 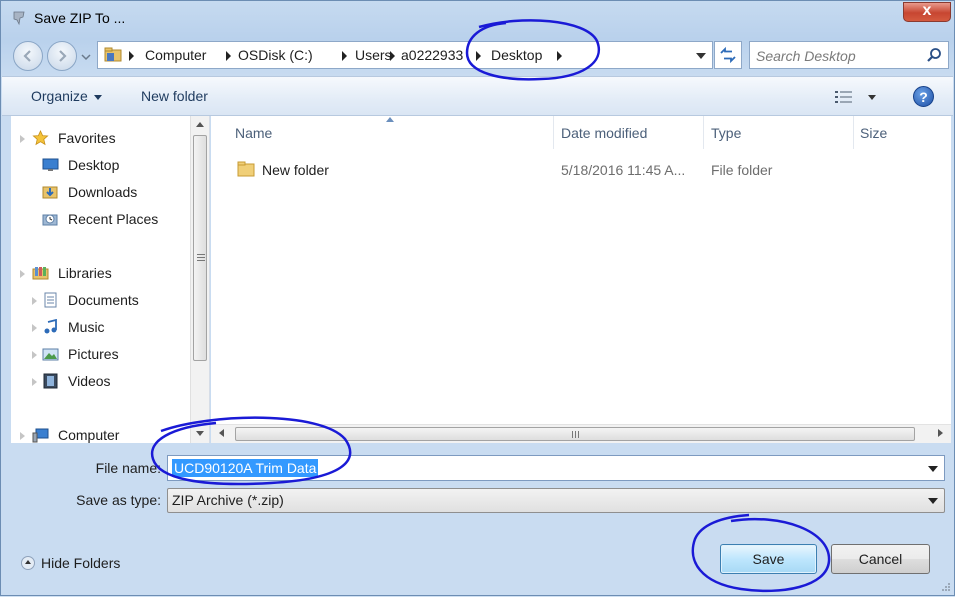 I want to click on column-header-label: Type, so click(x=726, y=133).